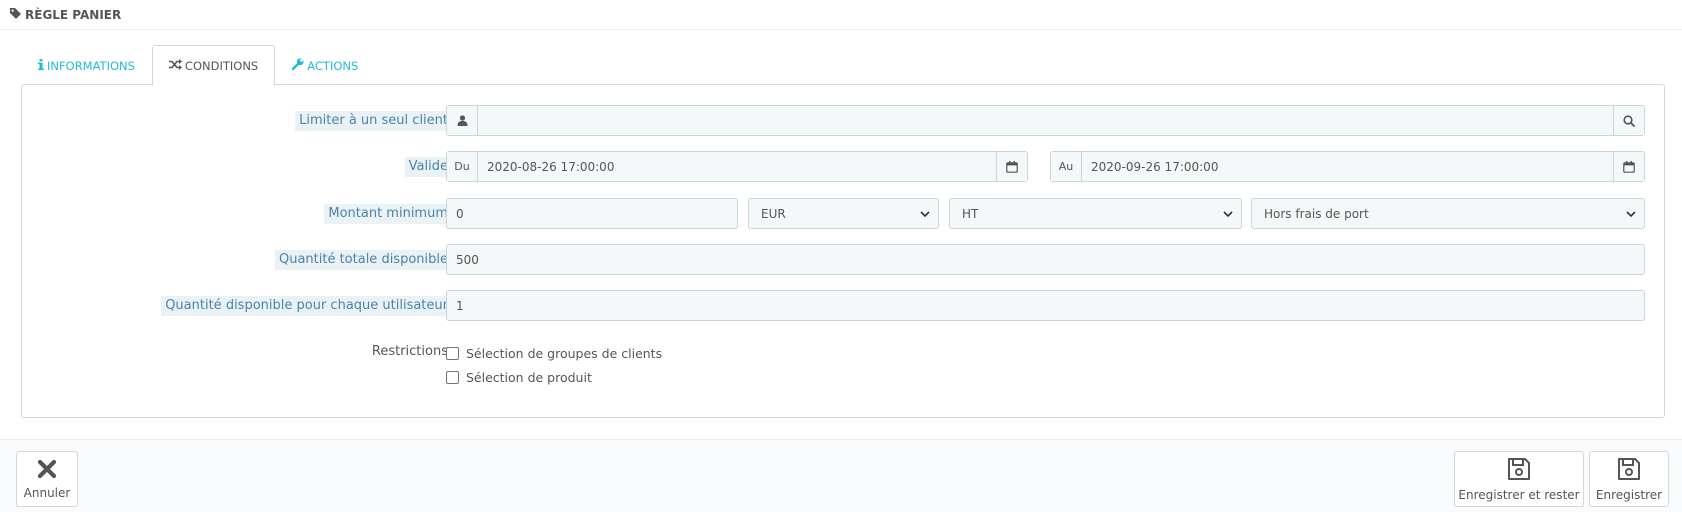 The image size is (1682, 519). Describe the element at coordinates (592, 213) in the screenshot. I see `minimum-amount-input: 0` at that location.